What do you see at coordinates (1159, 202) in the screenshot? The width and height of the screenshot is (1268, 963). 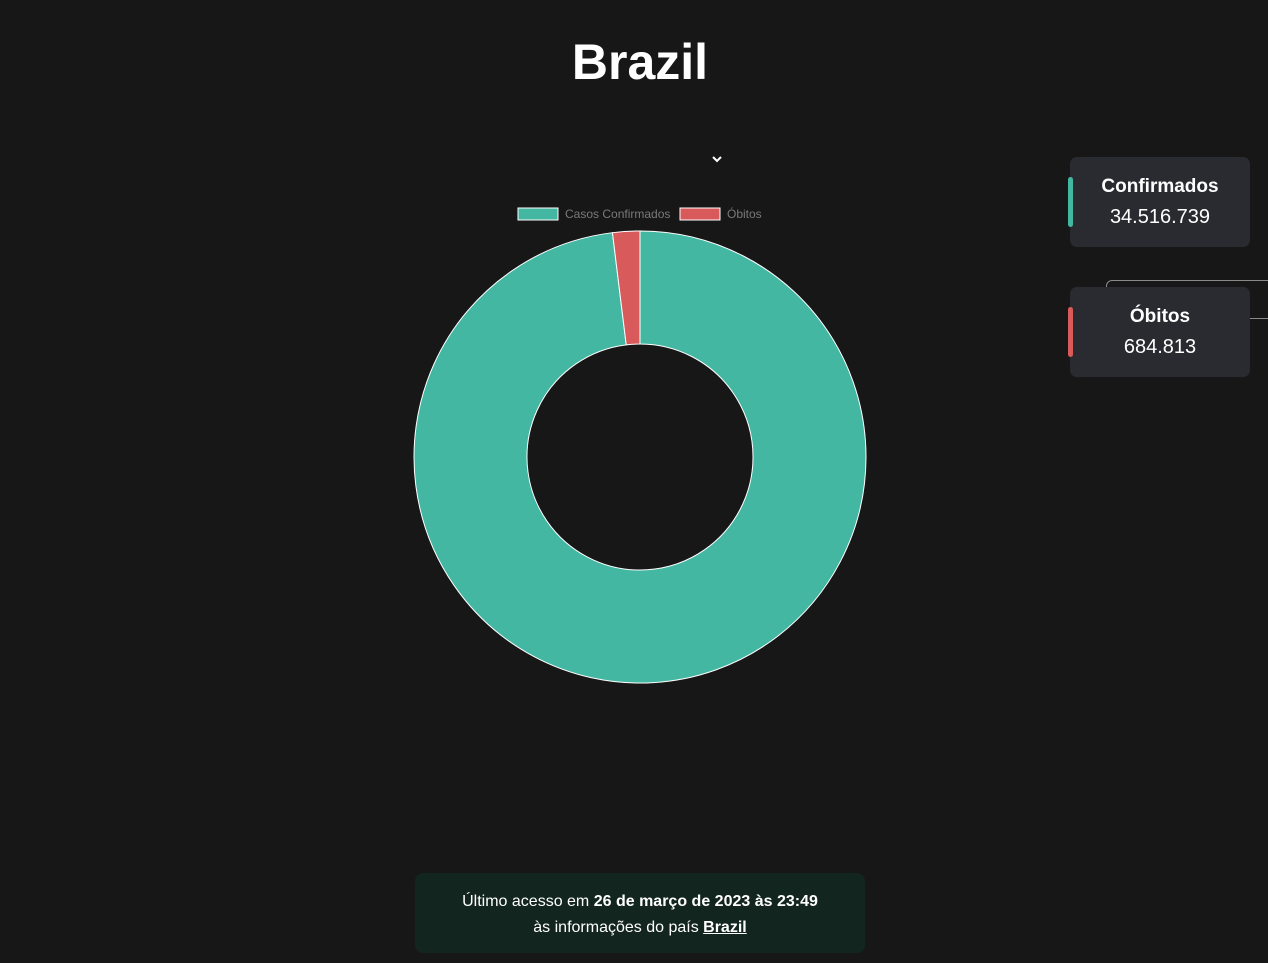 I see `confirmed-card: Confirmados 34.516.739` at bounding box center [1159, 202].